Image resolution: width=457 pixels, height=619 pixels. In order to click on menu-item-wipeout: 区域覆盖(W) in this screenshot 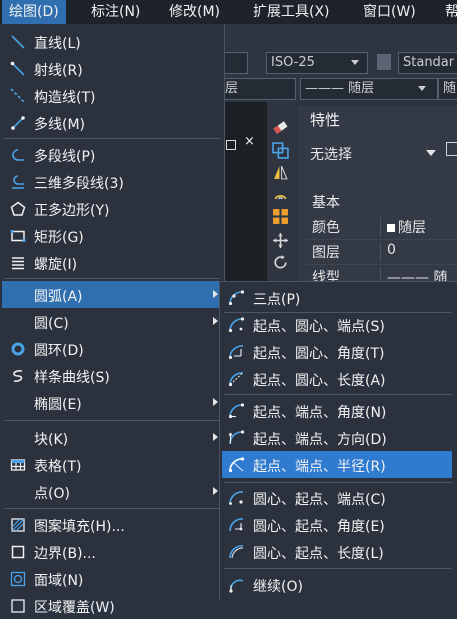, I will do `click(112, 605)`.